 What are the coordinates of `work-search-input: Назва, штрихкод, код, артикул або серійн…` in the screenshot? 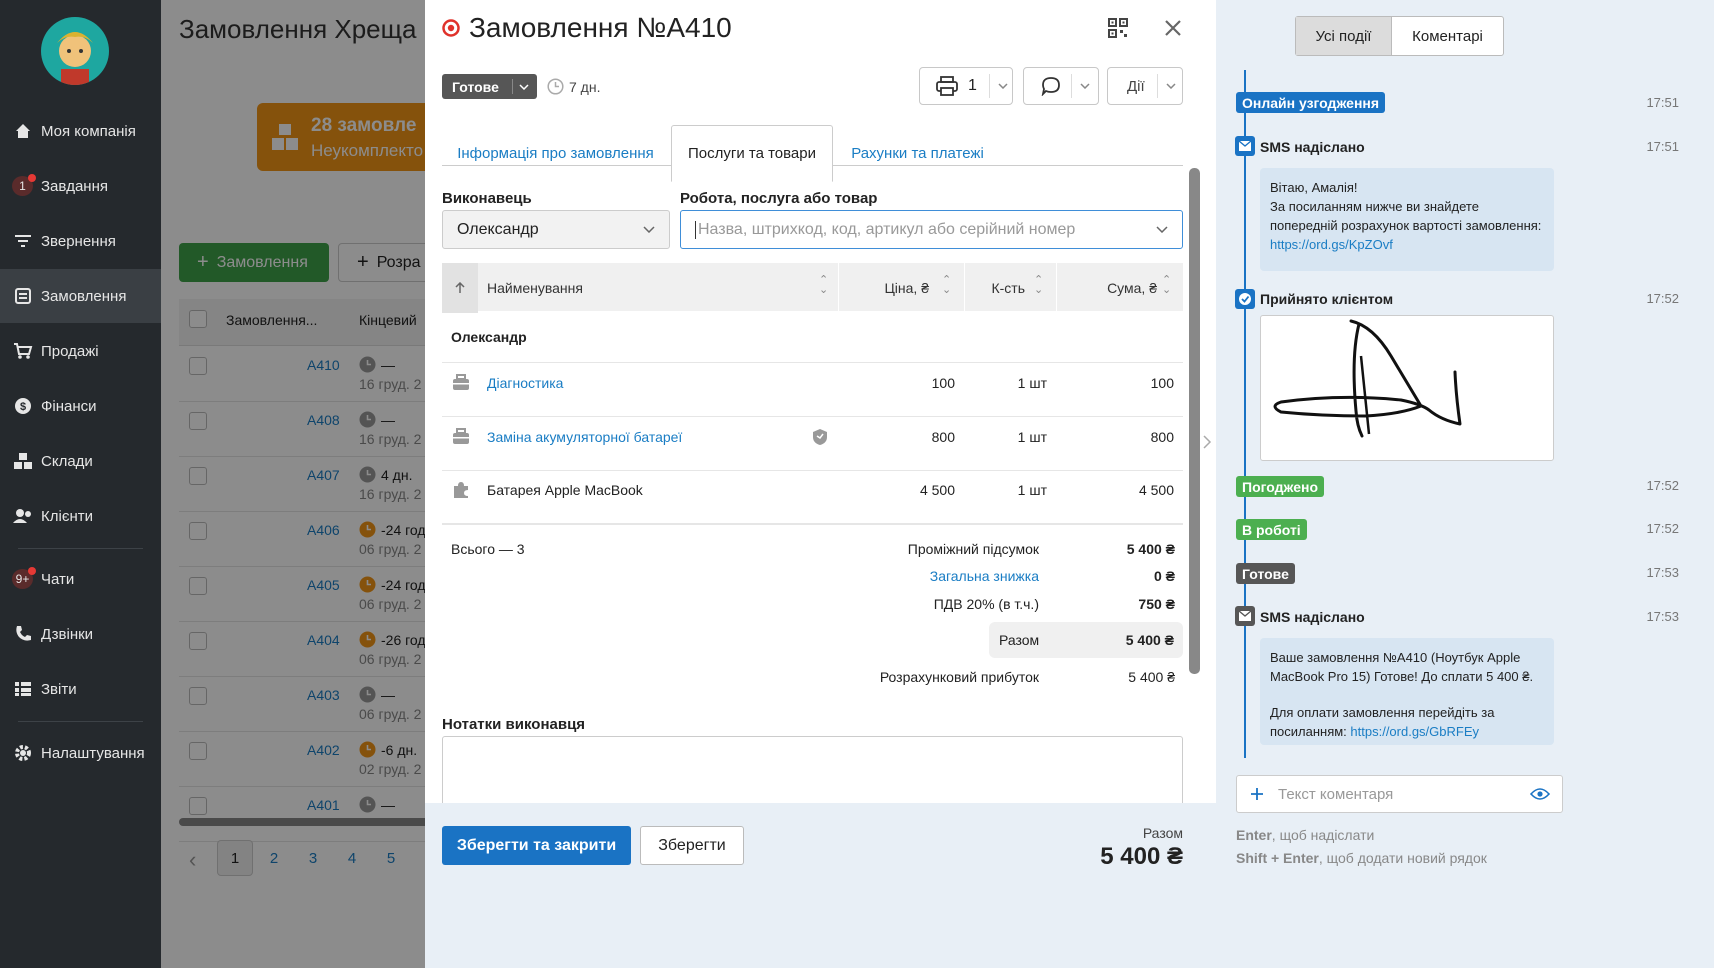 It's located at (931, 229).